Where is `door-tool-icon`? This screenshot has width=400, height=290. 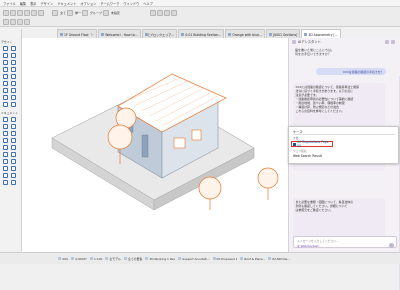 door-tool-icon is located at coordinates (5, 69).